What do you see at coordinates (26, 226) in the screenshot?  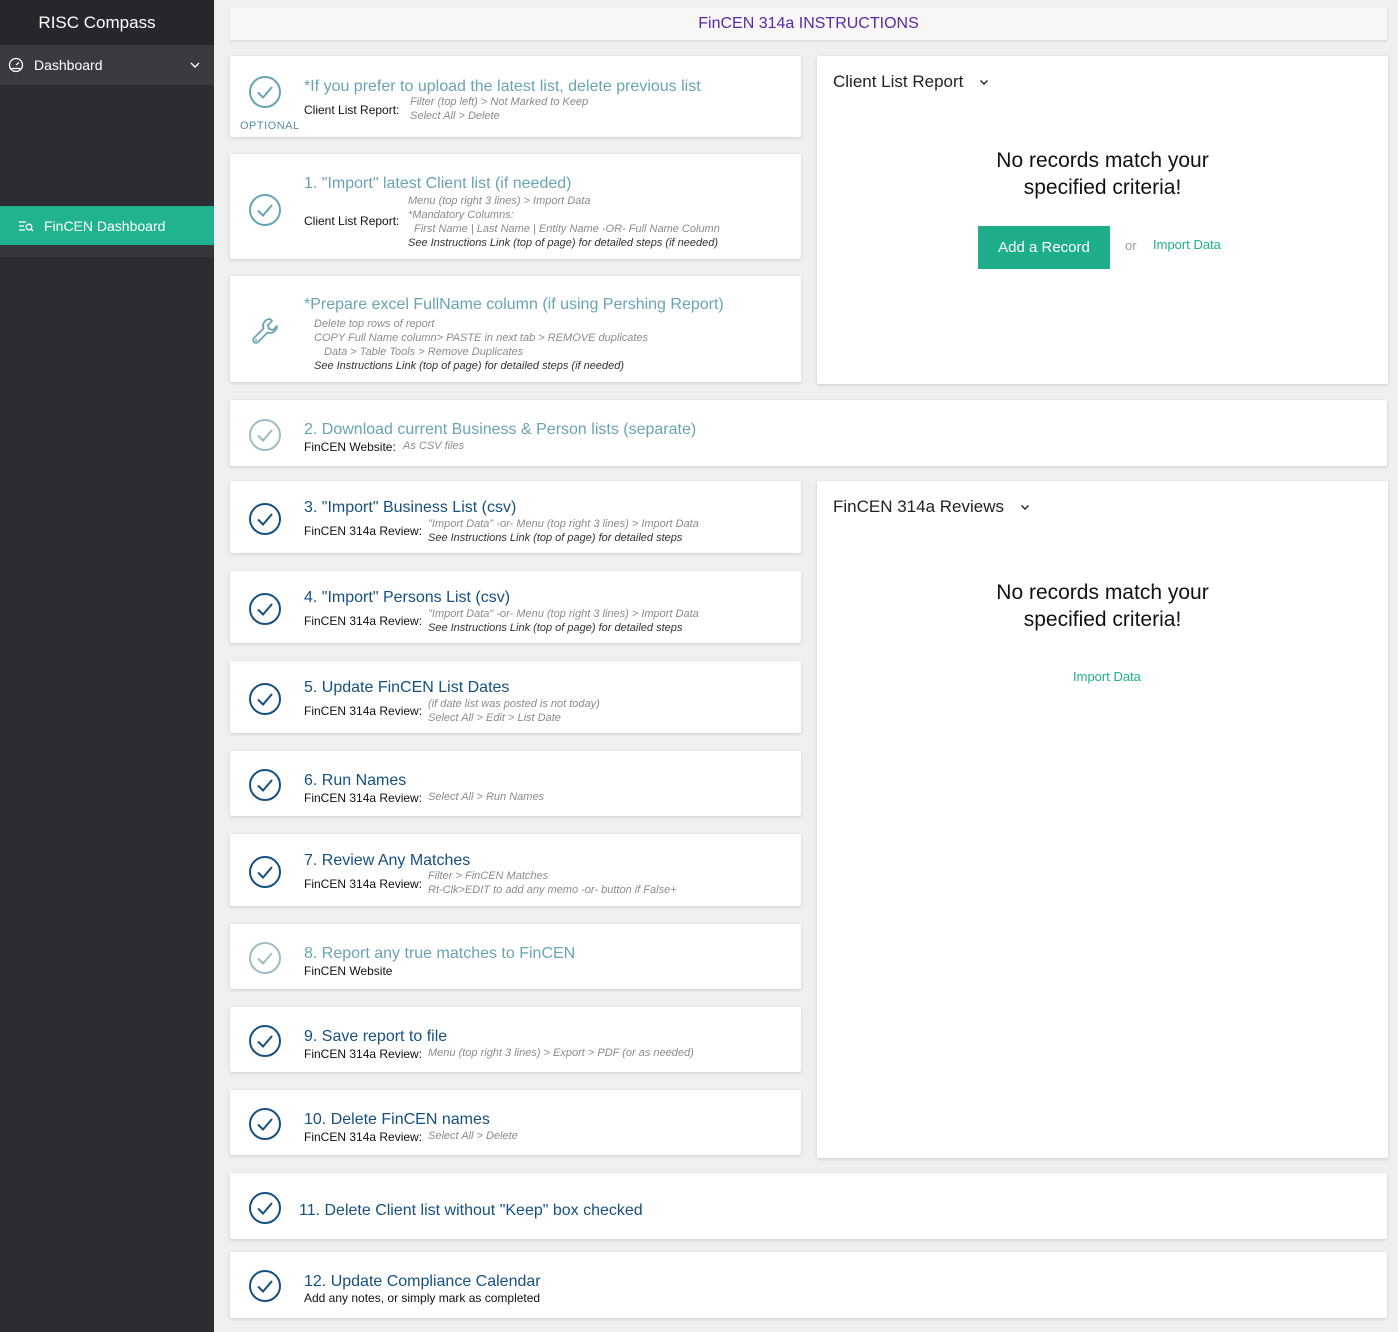 I see `list-search-icon` at bounding box center [26, 226].